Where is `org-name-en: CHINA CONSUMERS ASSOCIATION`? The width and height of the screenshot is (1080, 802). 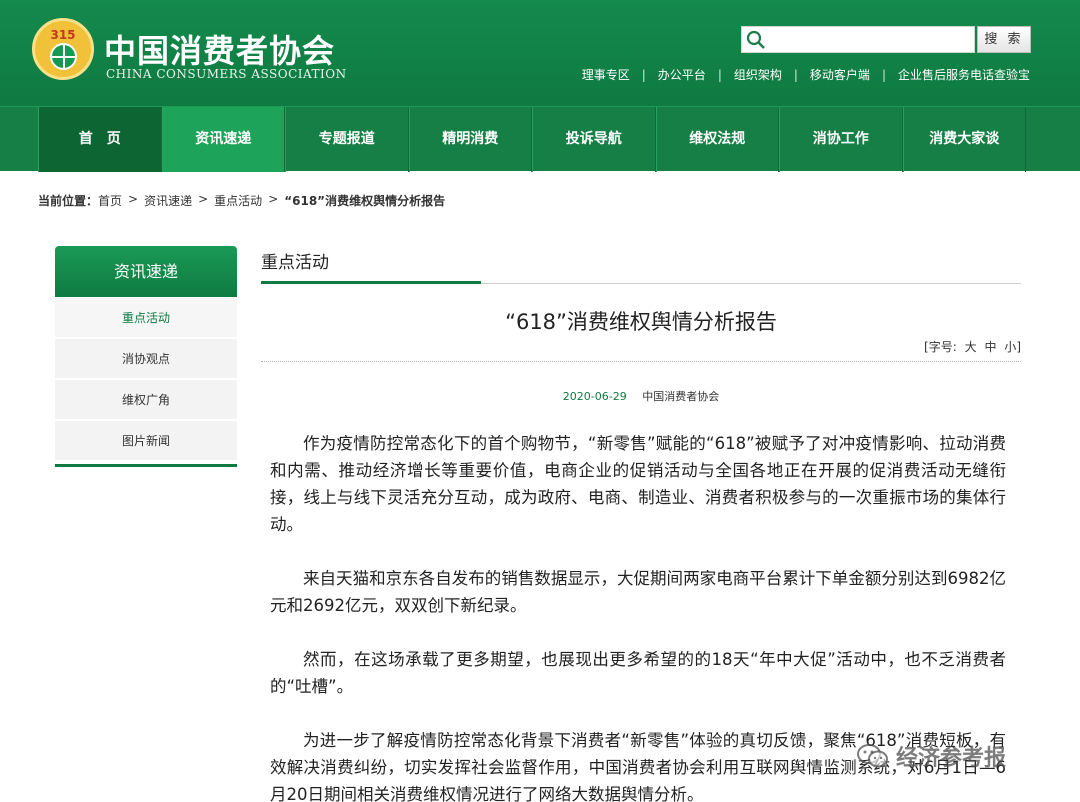 org-name-en: CHINA CONSUMERS ASSOCIATION is located at coordinates (226, 74).